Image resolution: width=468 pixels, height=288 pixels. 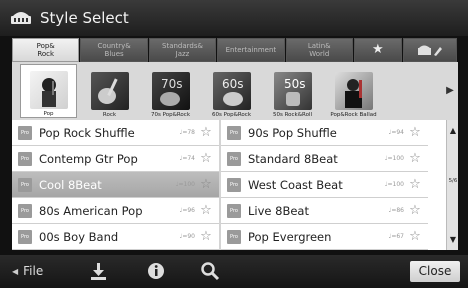 What do you see at coordinates (46, 54) in the screenshot?
I see `tab-label-line2: Rock` at bounding box center [46, 54].